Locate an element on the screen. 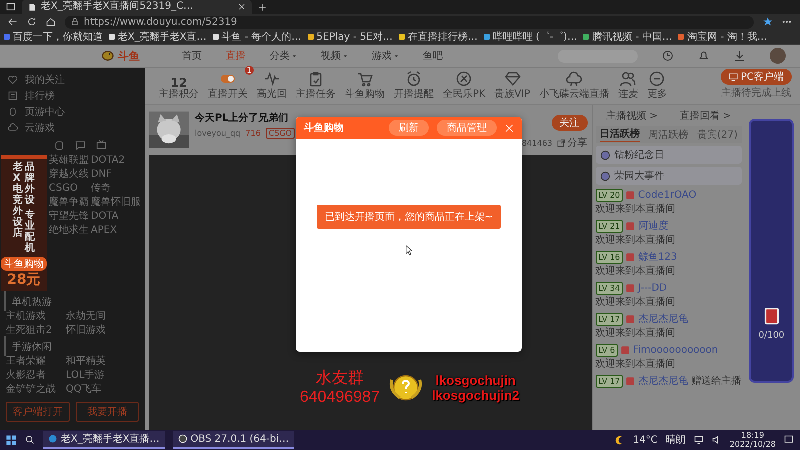 The width and height of the screenshot is (800, 450). promo-text: 专业配机 is located at coordinates (30, 232).